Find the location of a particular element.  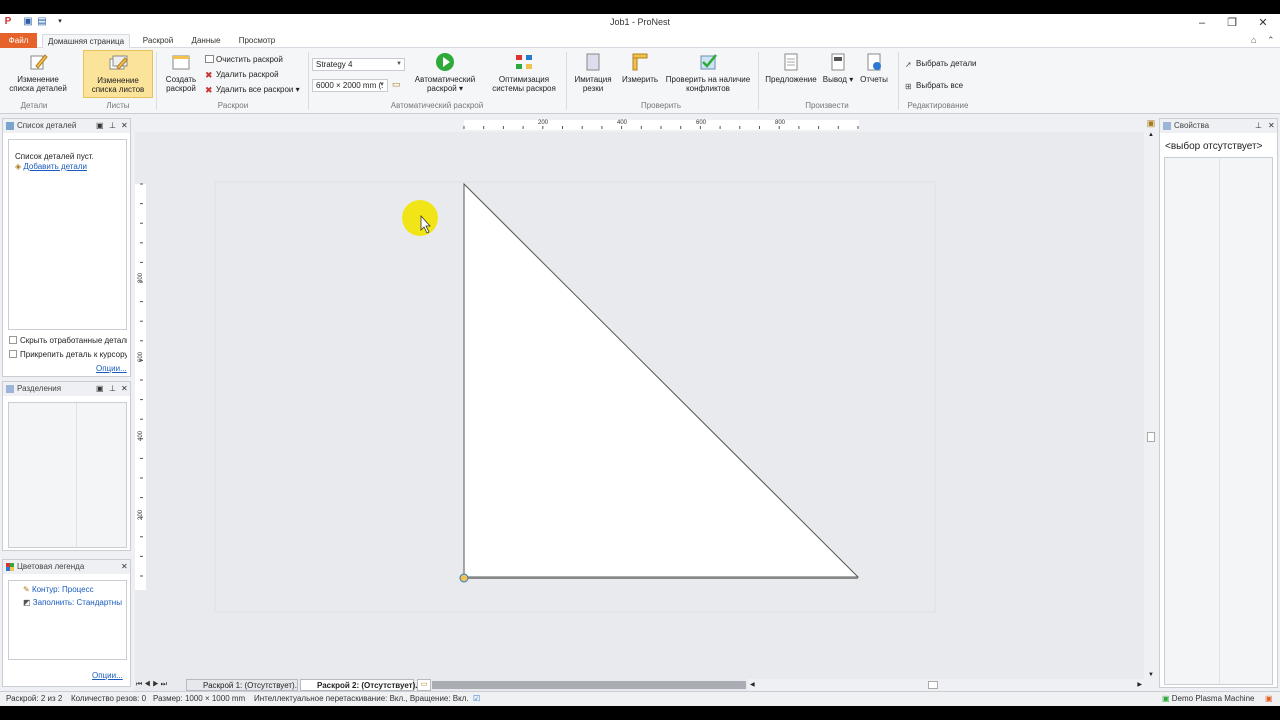

scroll-left-icon: ◀ is located at coordinates (752, 685).